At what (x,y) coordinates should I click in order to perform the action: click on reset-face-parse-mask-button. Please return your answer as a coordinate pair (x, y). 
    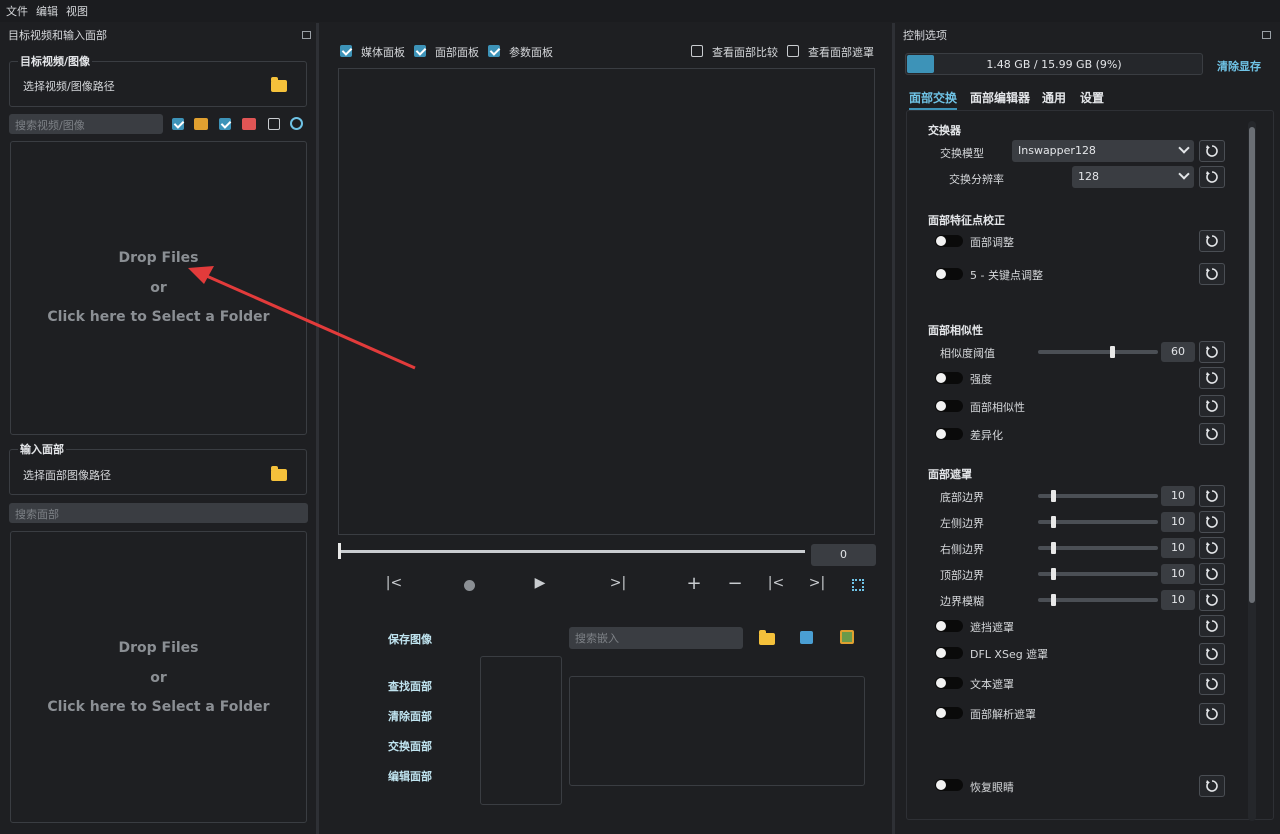
    Looking at the image, I should click on (1212, 714).